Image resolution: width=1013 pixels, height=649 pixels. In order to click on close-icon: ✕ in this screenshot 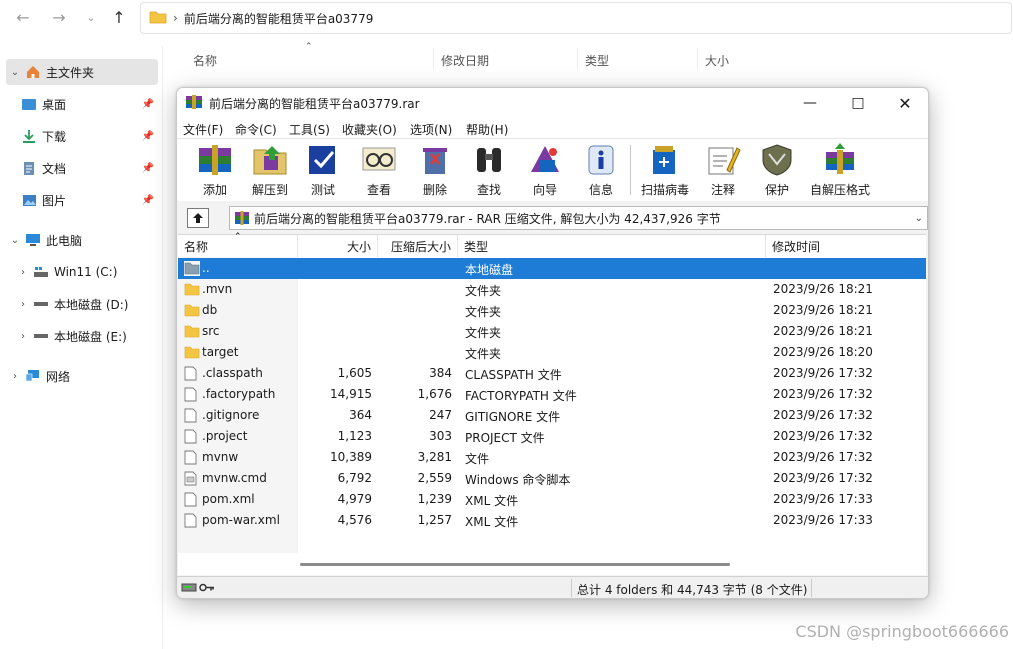, I will do `click(905, 103)`.